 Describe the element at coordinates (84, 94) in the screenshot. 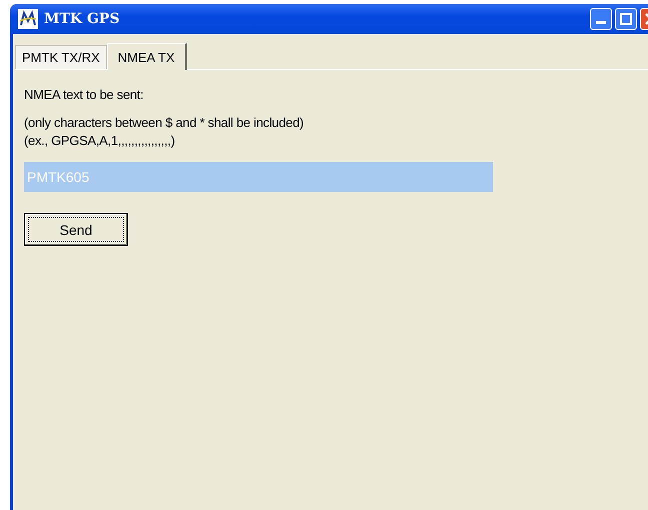

I see `field-label: NMEA text to be sent:` at that location.